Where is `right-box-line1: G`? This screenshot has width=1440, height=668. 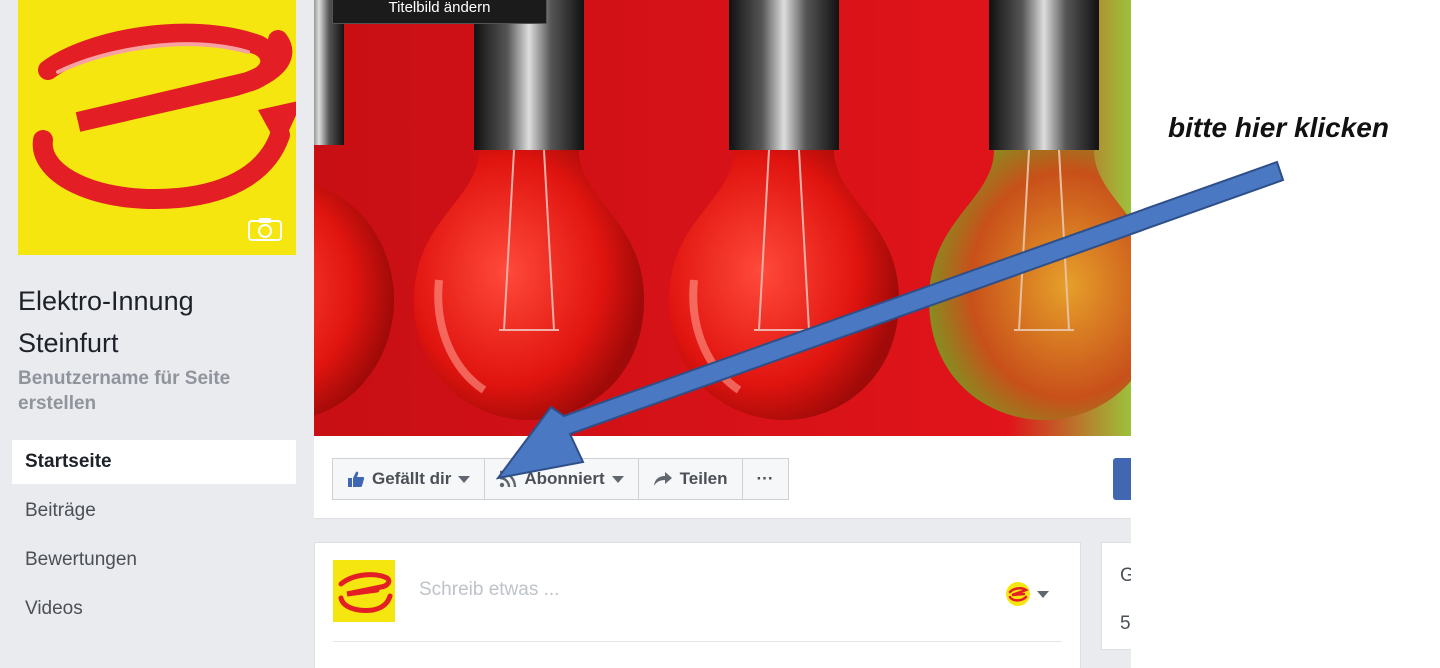
right-box-line1: G is located at coordinates (1125, 575).